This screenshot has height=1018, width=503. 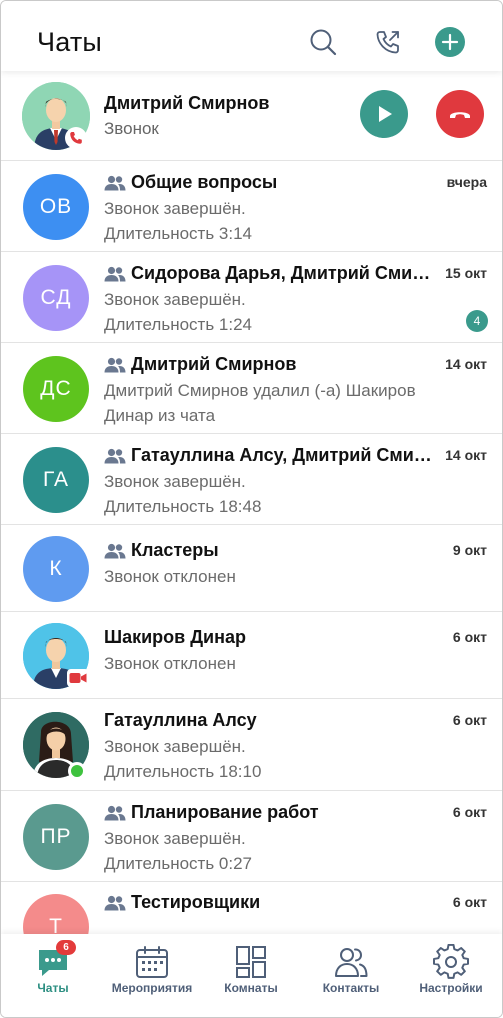 I want to click on add-icon, so click(x=450, y=42).